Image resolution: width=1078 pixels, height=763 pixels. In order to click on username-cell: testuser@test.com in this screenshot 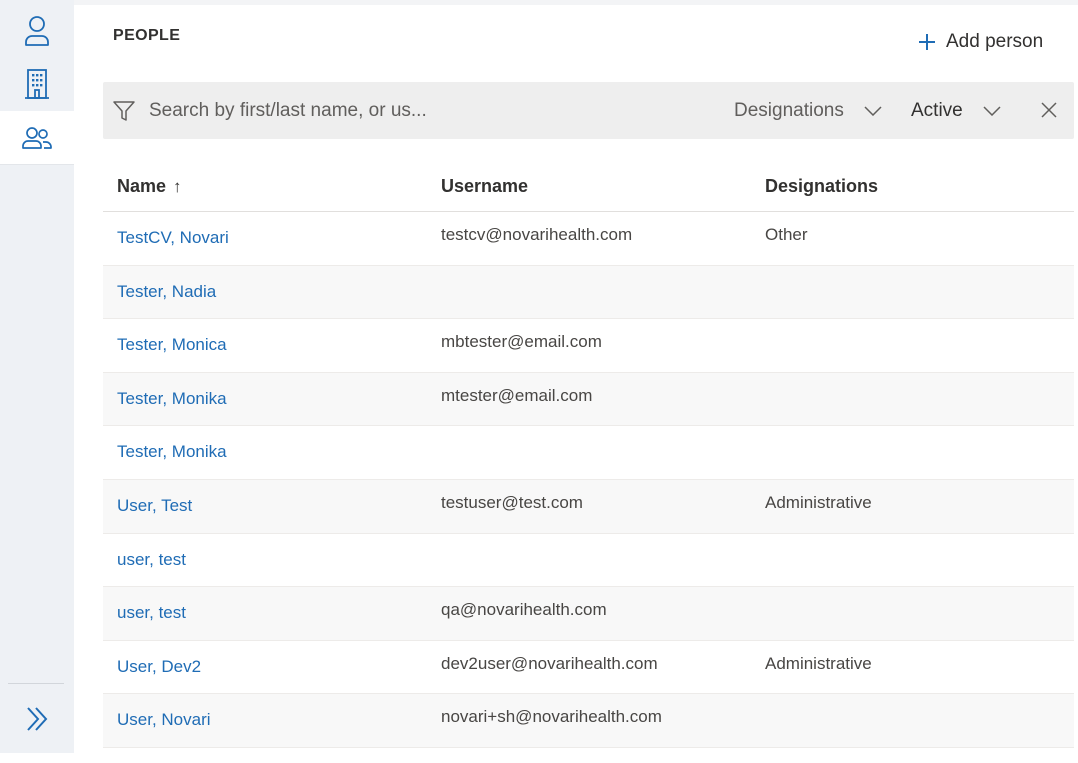, I will do `click(512, 502)`.